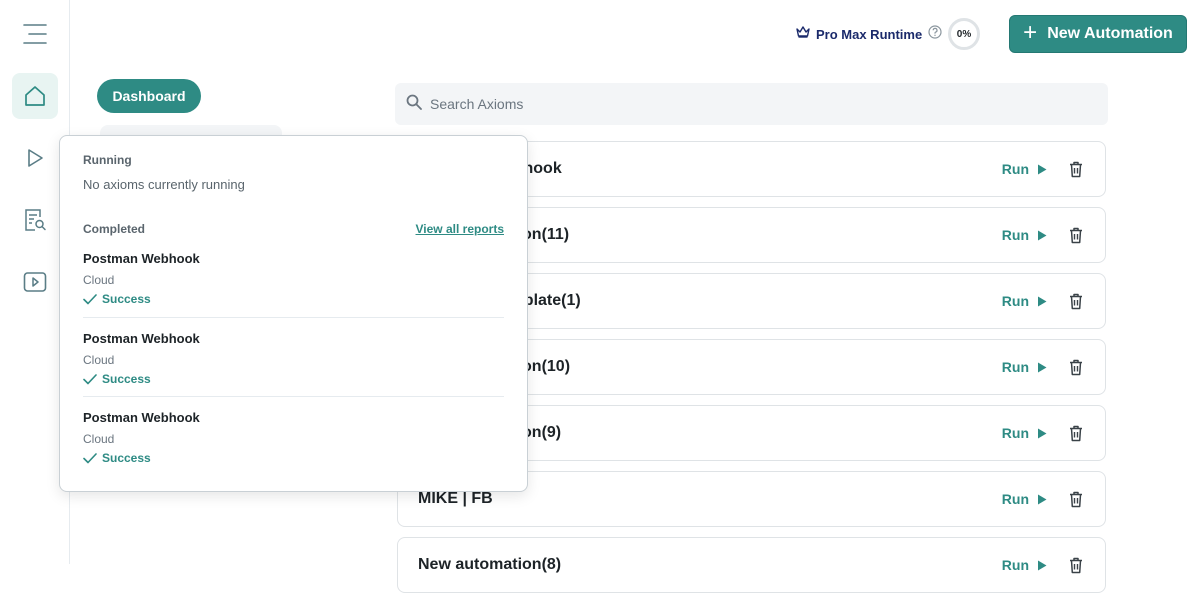 This screenshot has width=1200, height=603. What do you see at coordinates (490, 564) in the screenshot?
I see `automation-name: New automation(8)` at bounding box center [490, 564].